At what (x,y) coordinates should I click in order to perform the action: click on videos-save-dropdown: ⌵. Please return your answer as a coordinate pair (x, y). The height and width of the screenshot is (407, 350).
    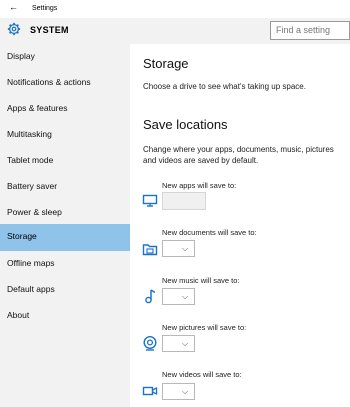
    Looking at the image, I should click on (178, 391).